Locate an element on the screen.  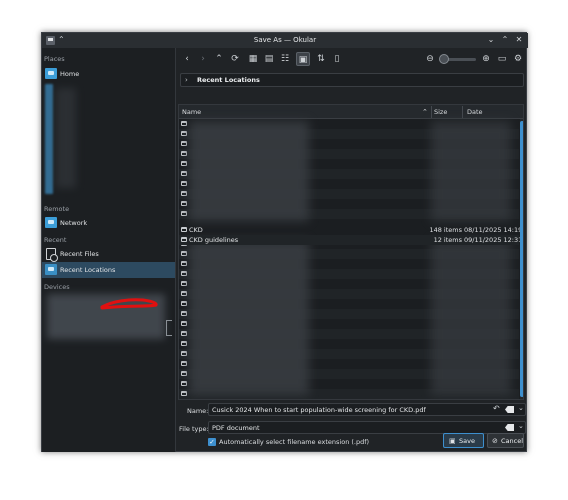
breadcrumb: › Recent Locations is located at coordinates (352, 80).